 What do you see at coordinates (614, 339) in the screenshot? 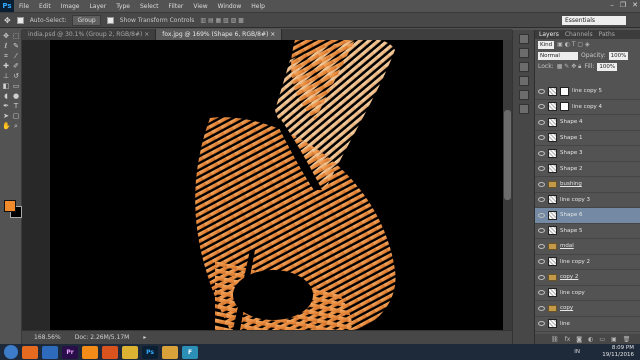
I see `new-layer-icon: ▣` at bounding box center [614, 339].